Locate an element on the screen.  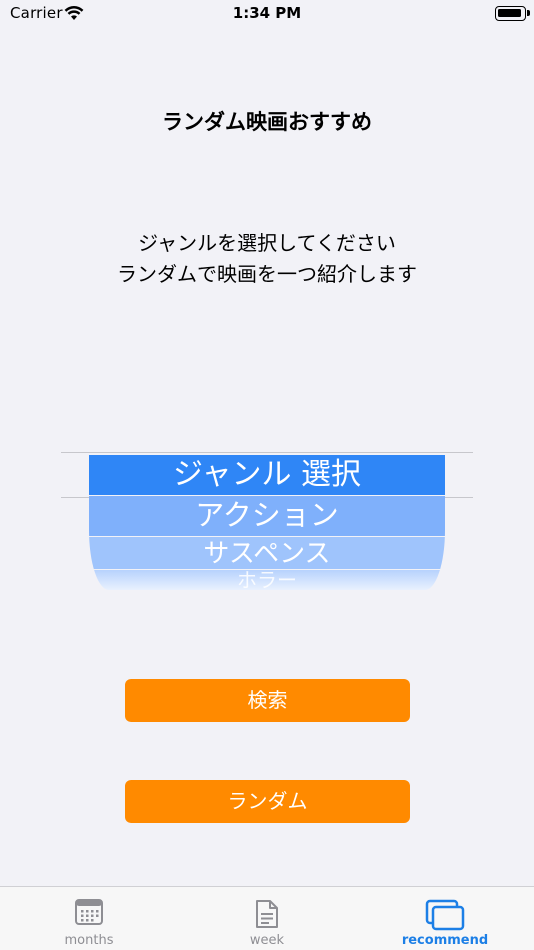
battery-icon is located at coordinates (512, 13).